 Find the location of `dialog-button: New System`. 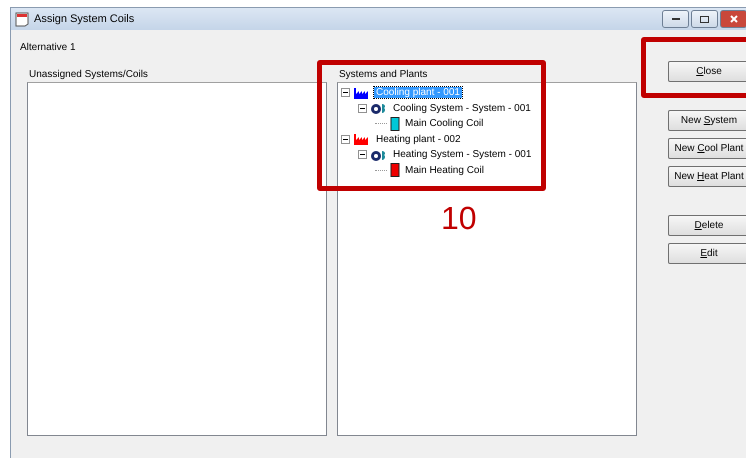

dialog-button: New System is located at coordinates (707, 120).